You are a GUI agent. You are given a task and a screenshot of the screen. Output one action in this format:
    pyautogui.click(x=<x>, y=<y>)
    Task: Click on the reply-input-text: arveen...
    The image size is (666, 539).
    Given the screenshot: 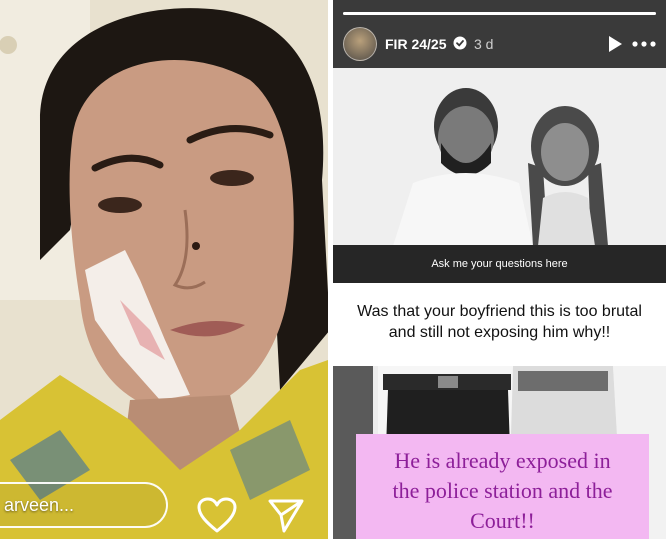 What is the action you would take?
    pyautogui.click(x=39, y=504)
    